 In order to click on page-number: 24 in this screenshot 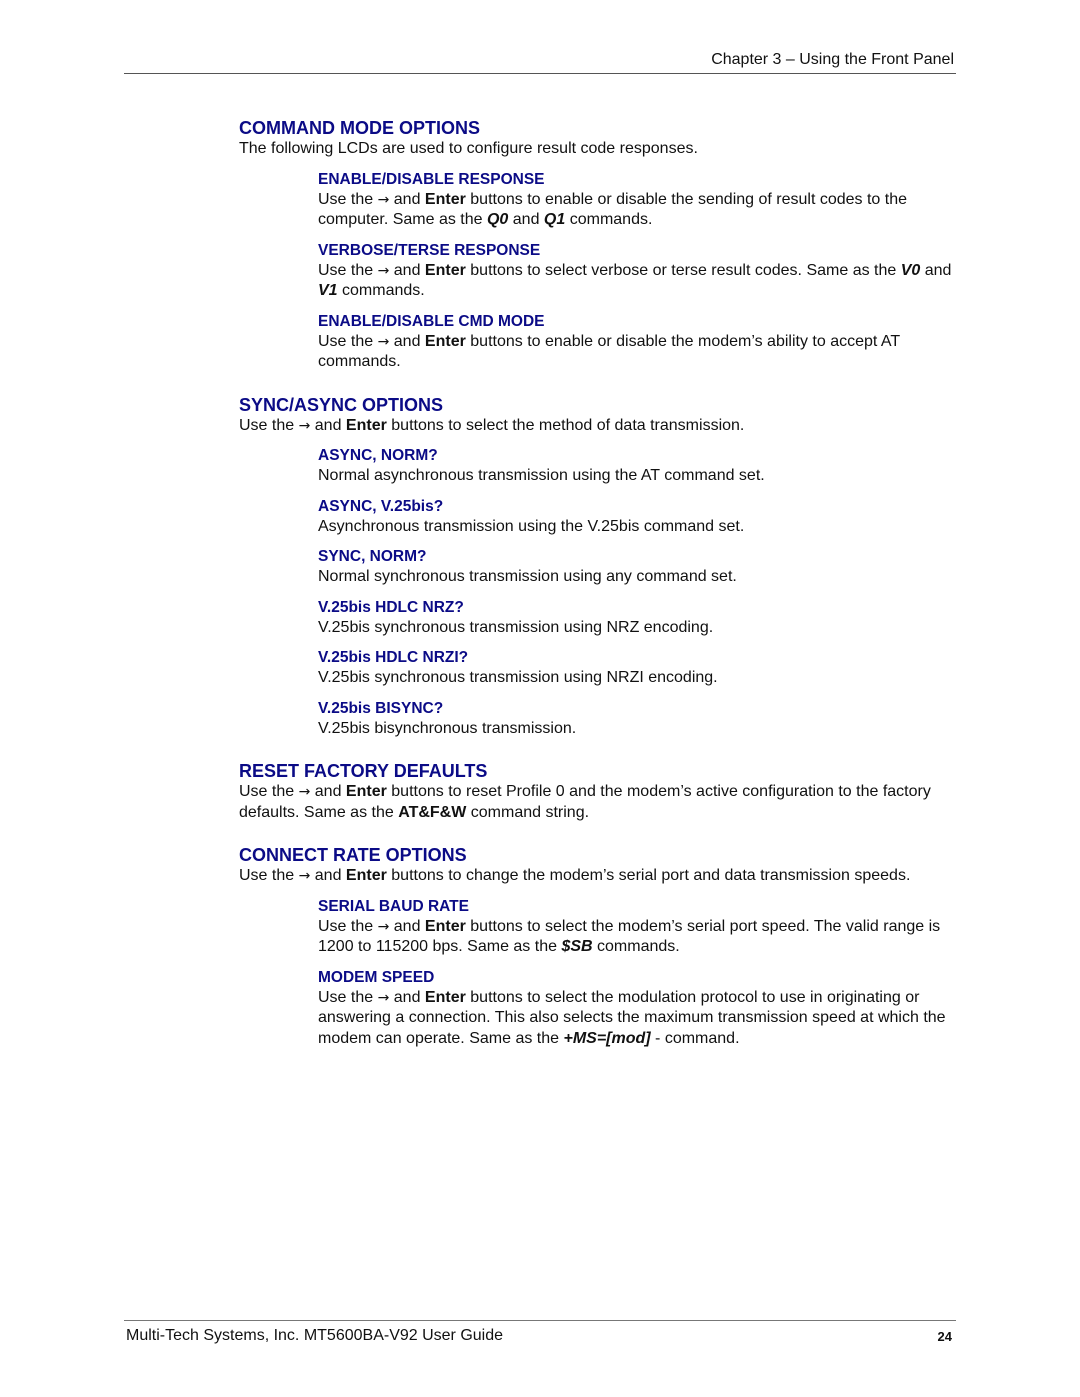, I will do `click(944, 1336)`.